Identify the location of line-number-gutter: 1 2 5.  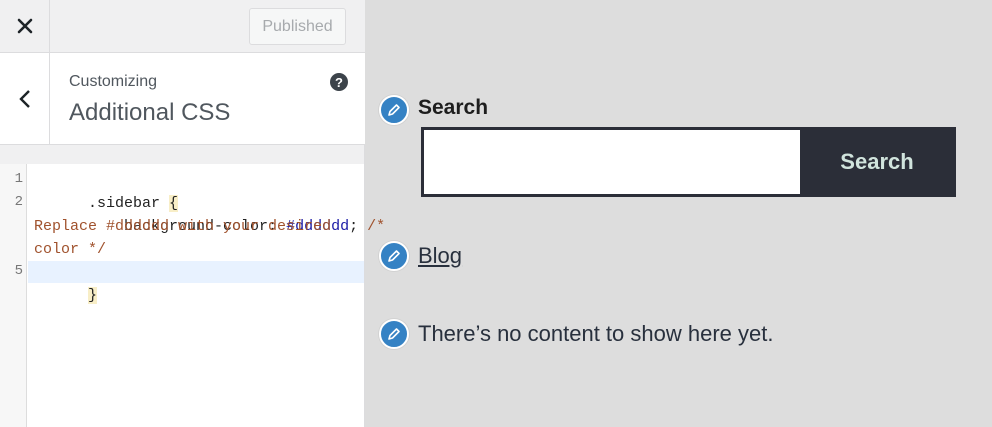
(13, 295).